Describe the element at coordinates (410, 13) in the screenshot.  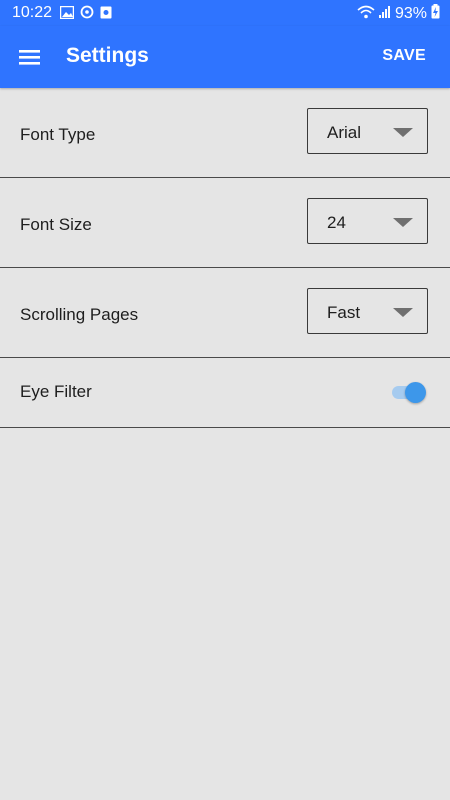
I see `battery-percent: 93%` at that location.